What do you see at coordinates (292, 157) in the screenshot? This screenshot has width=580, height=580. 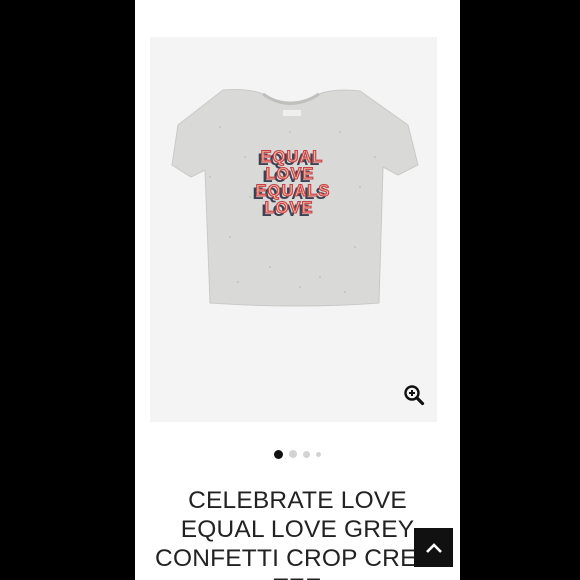 I see `graphic-line: EQUAL` at bounding box center [292, 157].